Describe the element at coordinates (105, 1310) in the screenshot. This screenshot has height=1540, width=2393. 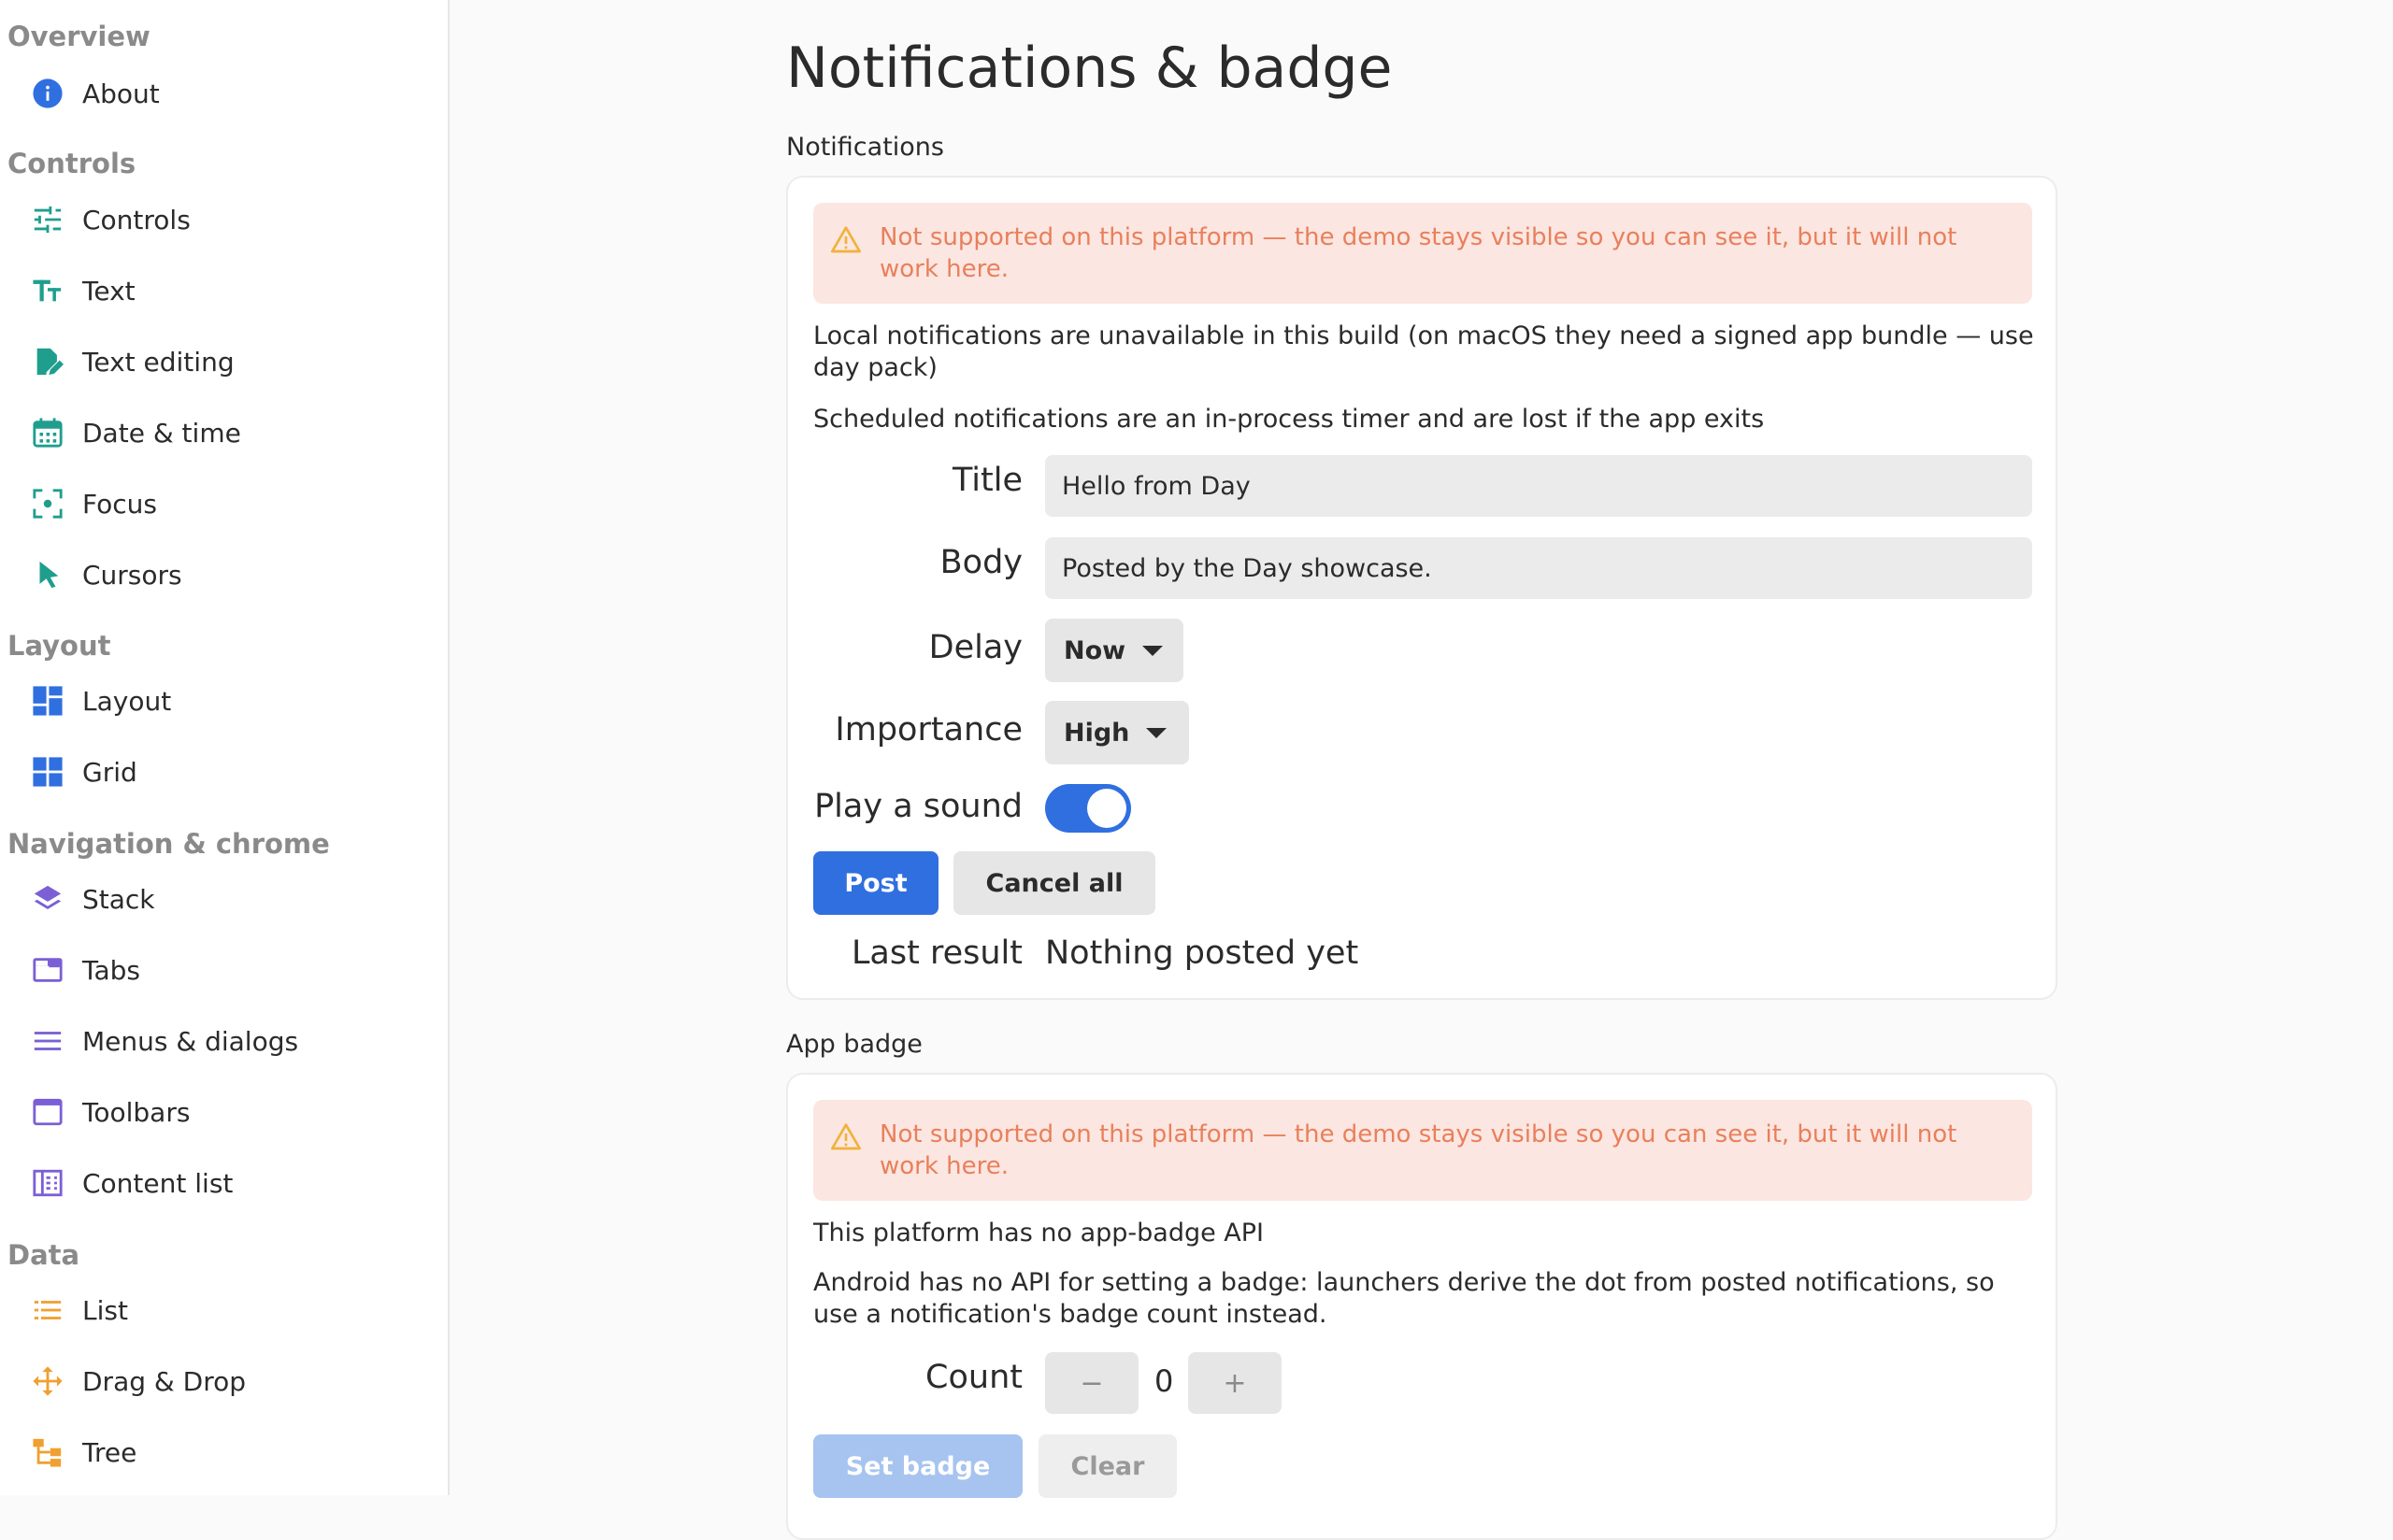
I see `sidebar-item-label: List` at that location.